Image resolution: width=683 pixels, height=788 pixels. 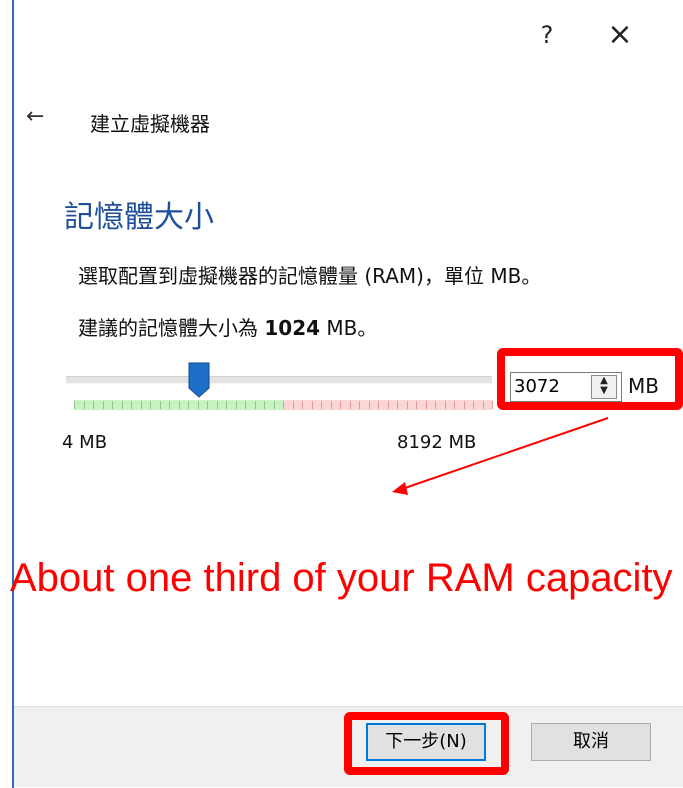 I want to click on cancel-button: 取消, so click(x=591, y=742).